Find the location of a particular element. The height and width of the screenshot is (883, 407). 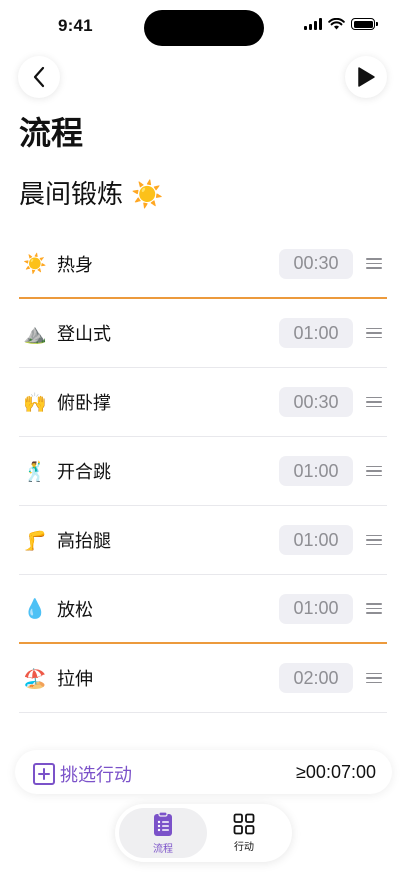

step-row: 🙌 俯卧撑 00:30 is located at coordinates (203, 402).